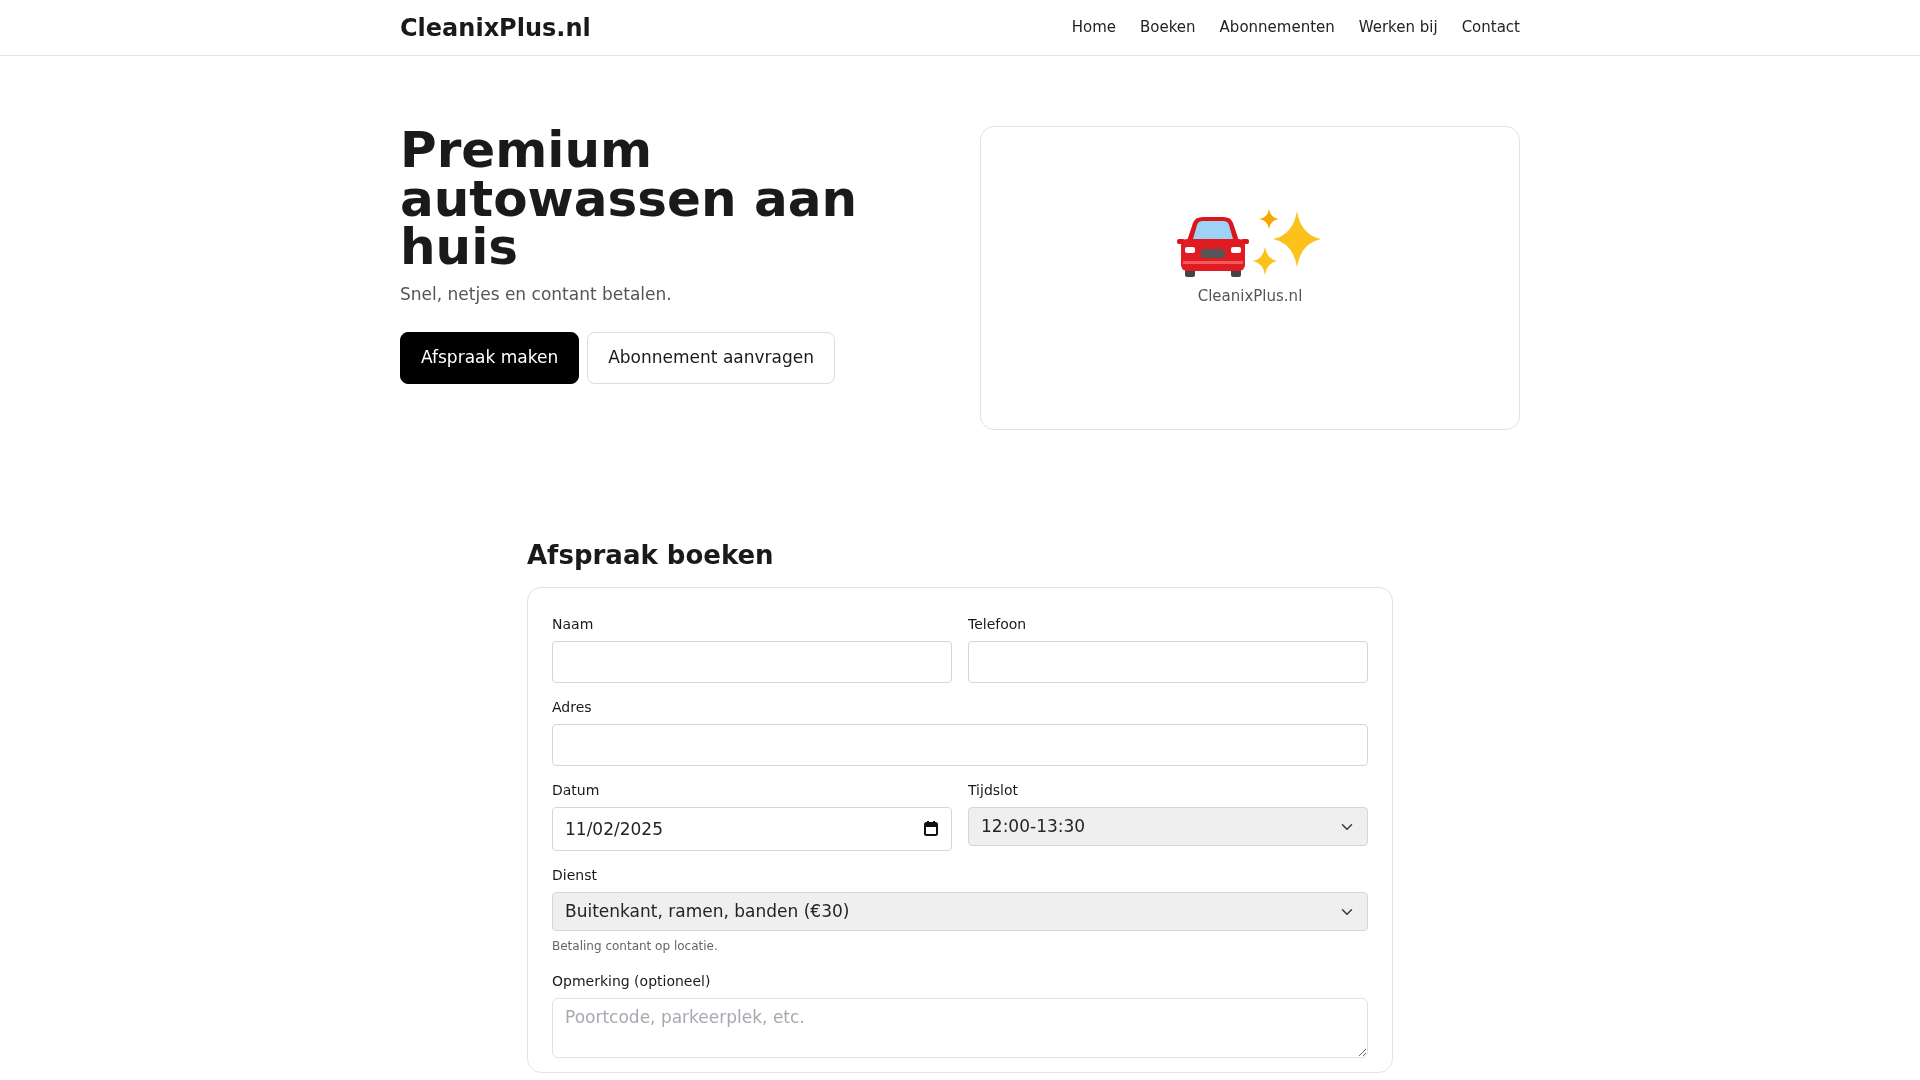  Describe the element at coordinates (629, 199) in the screenshot. I see `hero-title: Premium autowassen aan huis` at that location.